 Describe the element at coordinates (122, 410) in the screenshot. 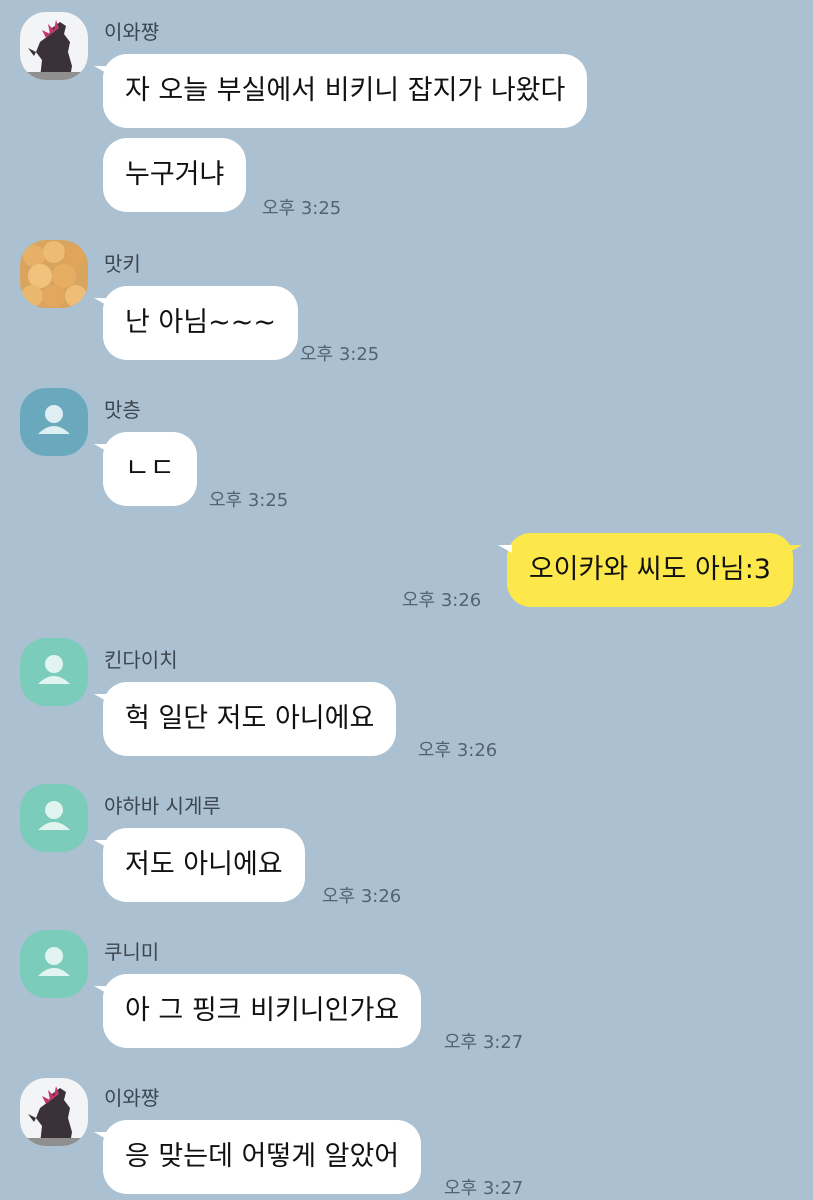

I see `sender-name: 맛층` at that location.